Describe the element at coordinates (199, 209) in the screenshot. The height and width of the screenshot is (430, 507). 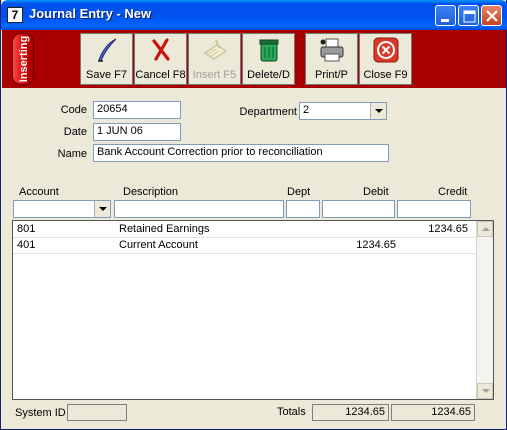
I see `description-filter-input` at that location.